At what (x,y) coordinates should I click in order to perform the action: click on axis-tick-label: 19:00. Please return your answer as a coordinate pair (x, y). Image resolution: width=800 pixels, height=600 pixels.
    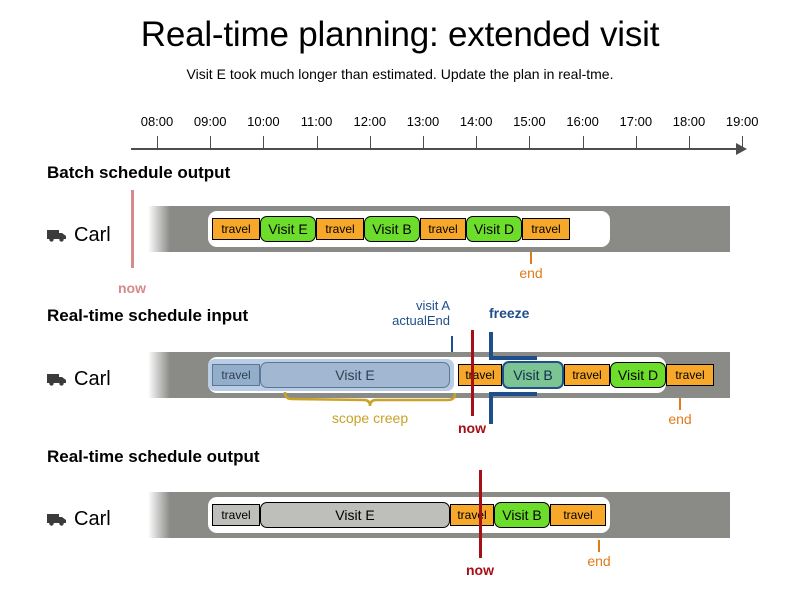
    Looking at the image, I should click on (742, 121).